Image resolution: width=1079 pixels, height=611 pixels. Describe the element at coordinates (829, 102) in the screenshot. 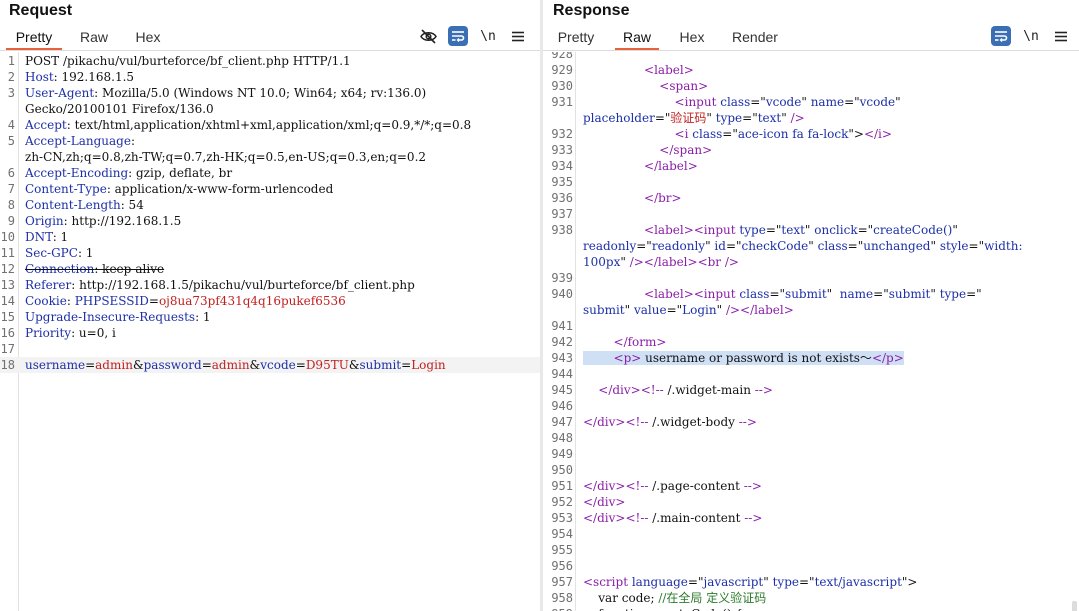

I see `code-text: <input class="vcode" name="vcode"` at that location.